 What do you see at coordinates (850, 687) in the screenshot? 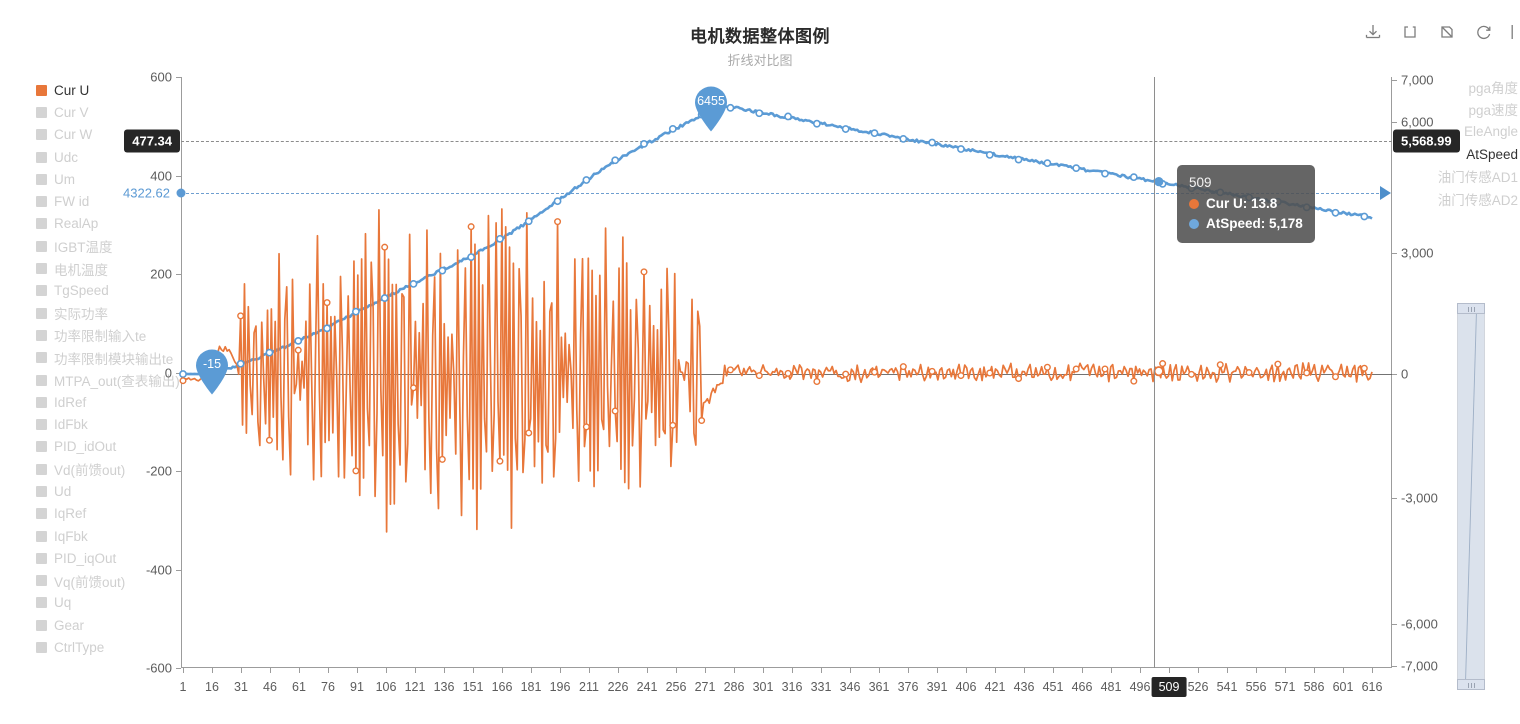
I see `x-axis-tick-label: 346` at bounding box center [850, 687].